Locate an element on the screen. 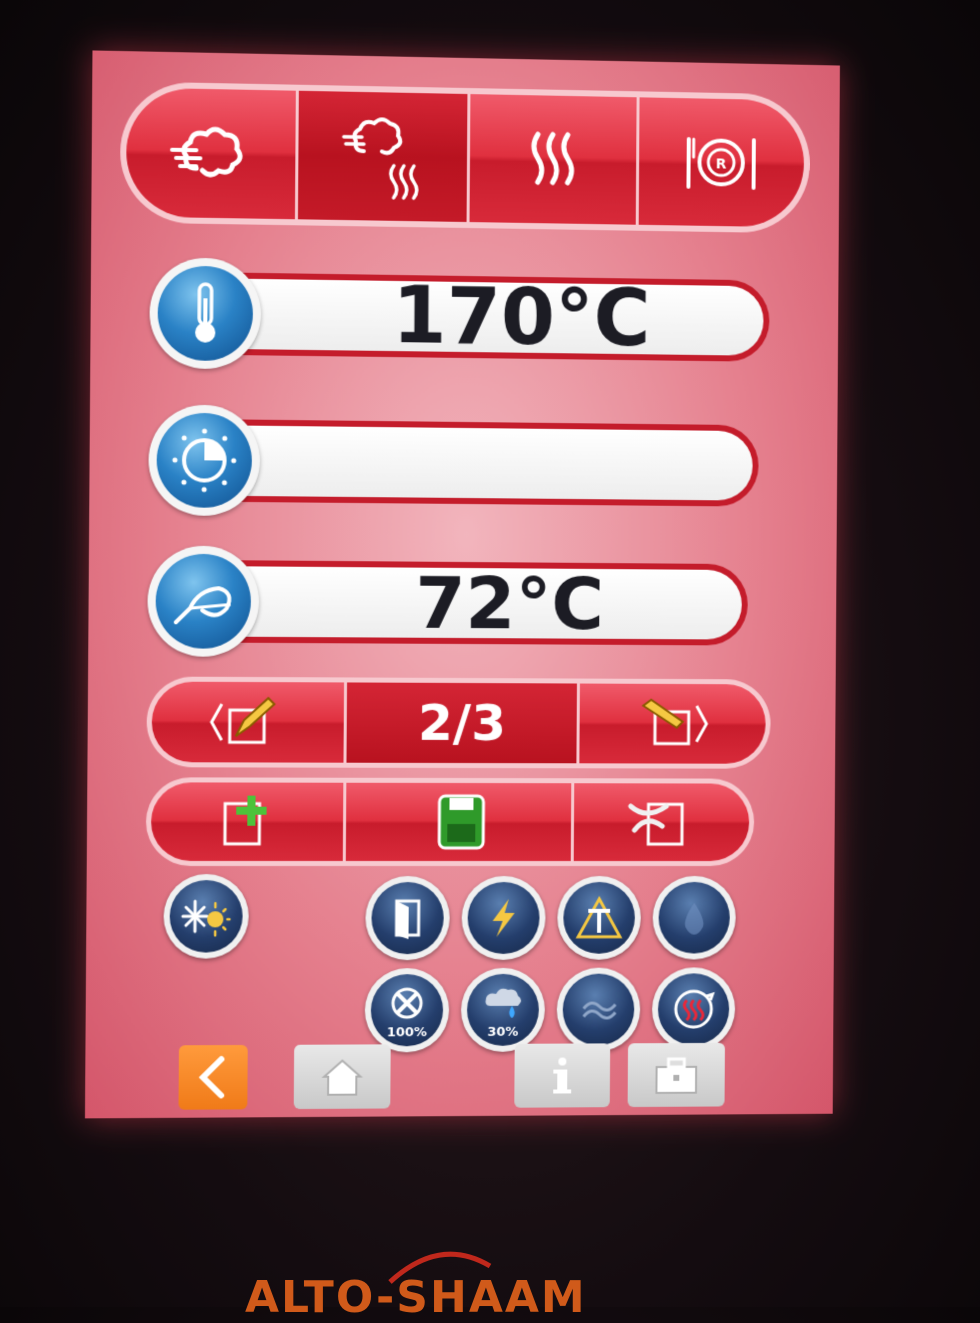  preheat-icon is located at coordinates (694, 1009).